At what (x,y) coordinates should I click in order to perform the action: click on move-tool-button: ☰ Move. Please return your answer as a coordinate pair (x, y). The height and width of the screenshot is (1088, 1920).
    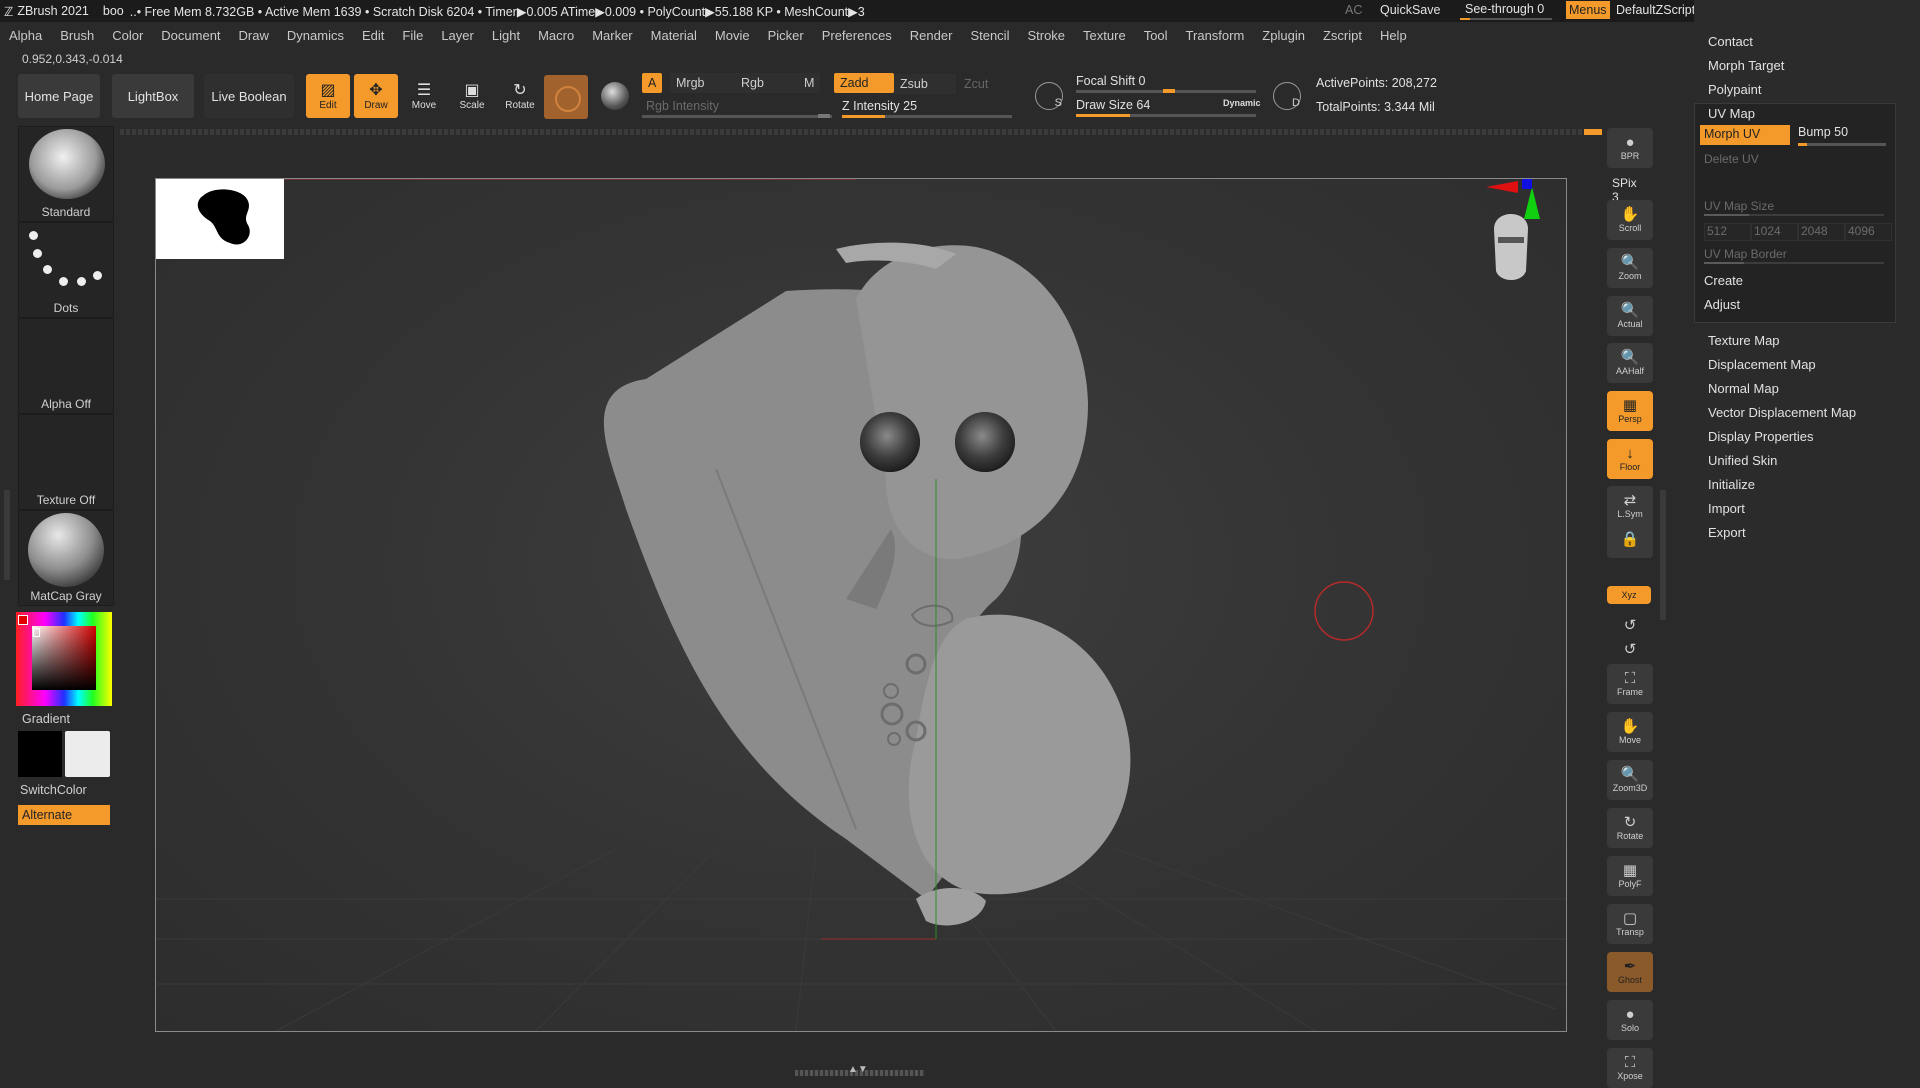
    Looking at the image, I should click on (424, 96).